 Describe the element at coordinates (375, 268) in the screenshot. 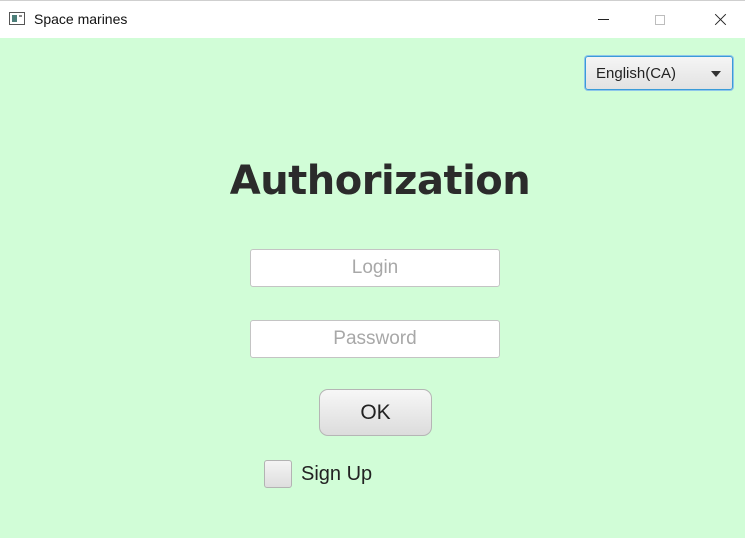

I see `login-input` at that location.